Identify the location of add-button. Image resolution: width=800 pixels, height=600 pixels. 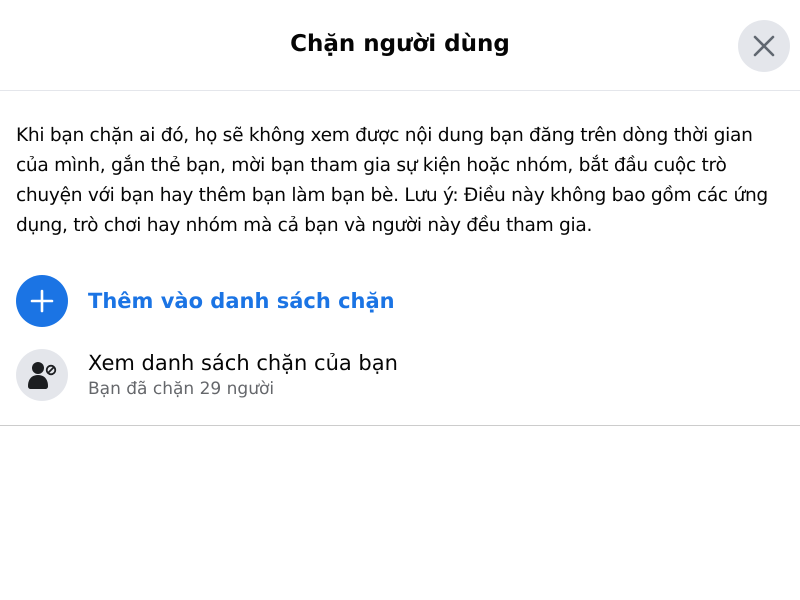
(42, 301).